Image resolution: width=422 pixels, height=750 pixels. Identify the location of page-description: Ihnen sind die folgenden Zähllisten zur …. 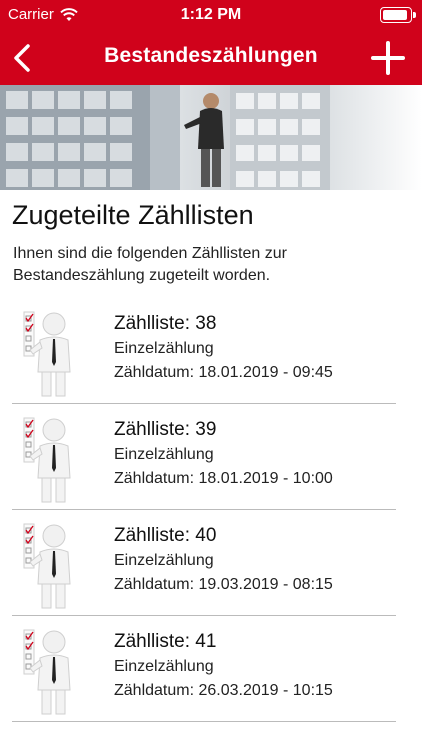
(150, 264).